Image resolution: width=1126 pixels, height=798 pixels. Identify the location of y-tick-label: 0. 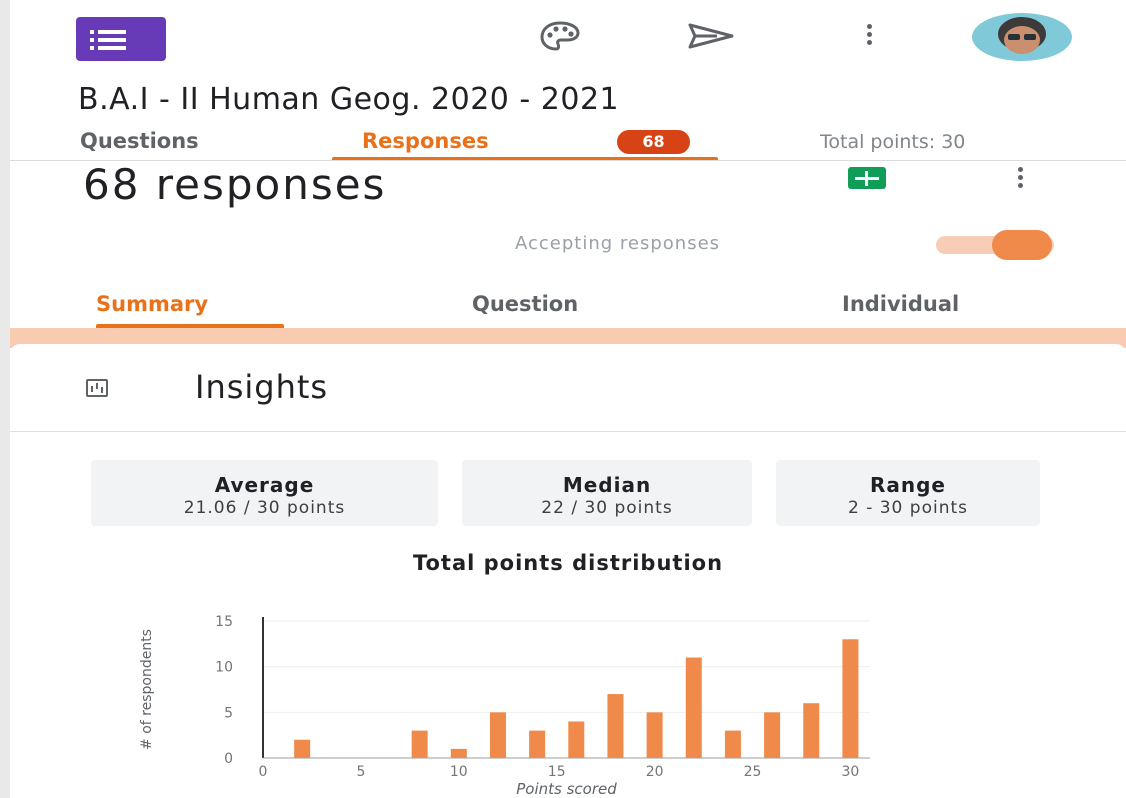
(228, 759).